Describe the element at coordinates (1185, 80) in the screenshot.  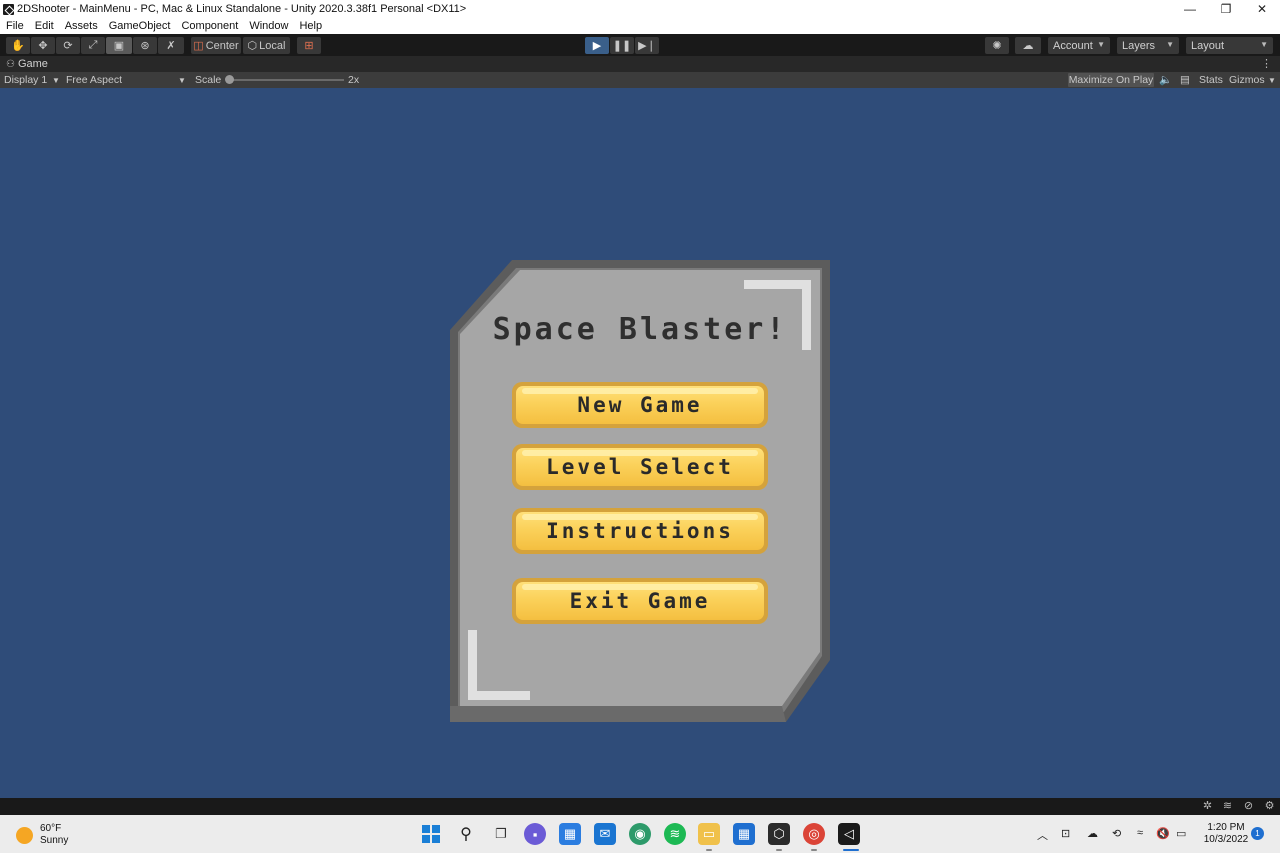
I see `vsync-icon: ▤` at that location.